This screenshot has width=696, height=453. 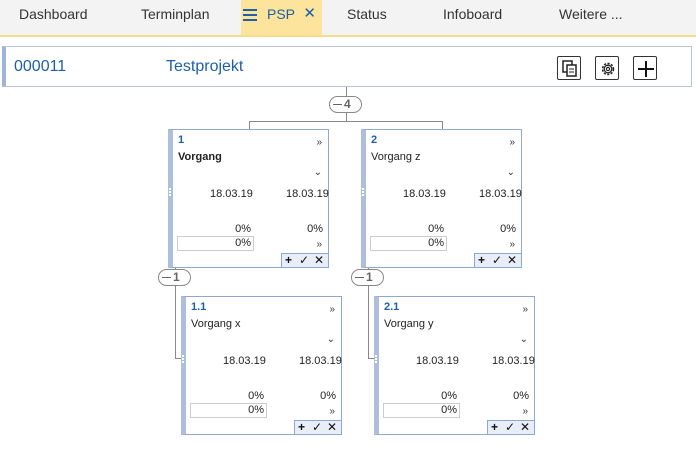 I want to click on tab-dashboard: Dashboard, so click(x=53, y=17).